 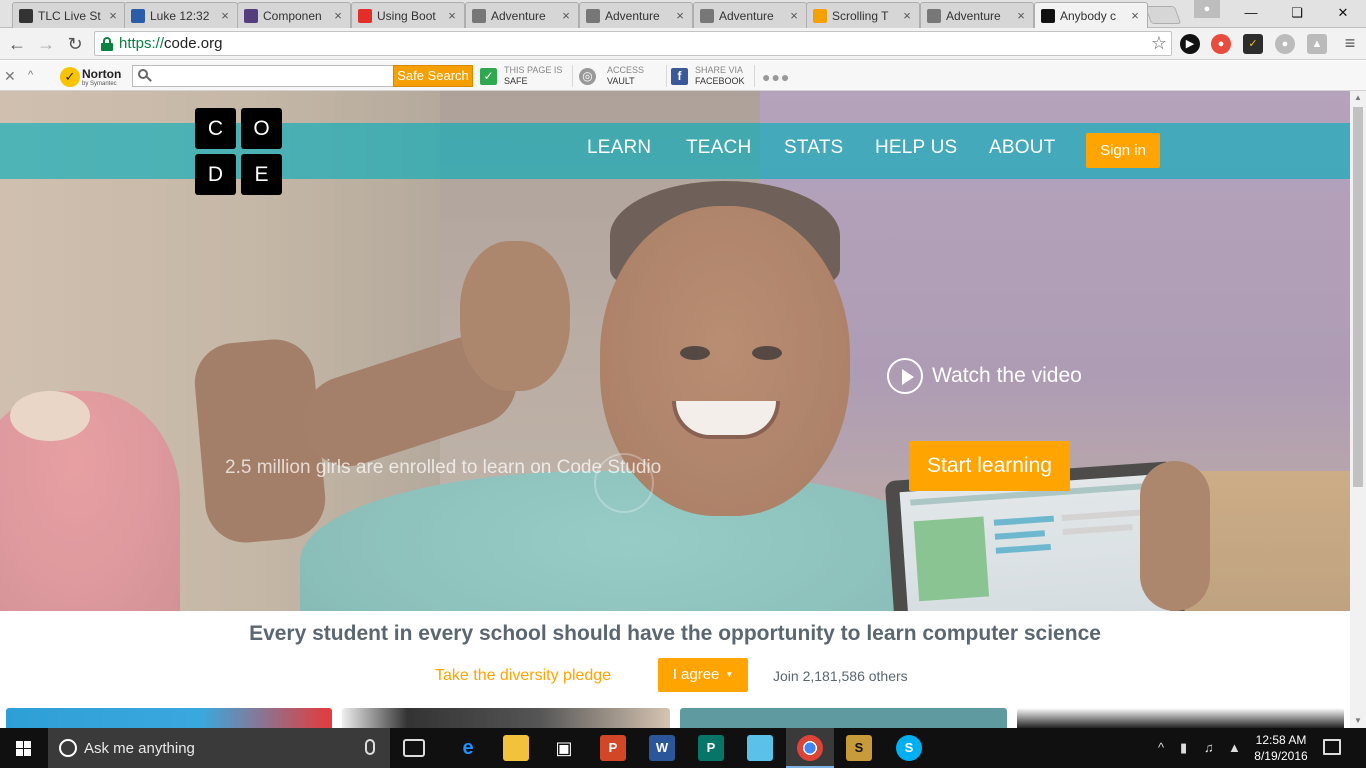 I want to click on browser-tab: Using Boot ×, so click(x=408, y=15).